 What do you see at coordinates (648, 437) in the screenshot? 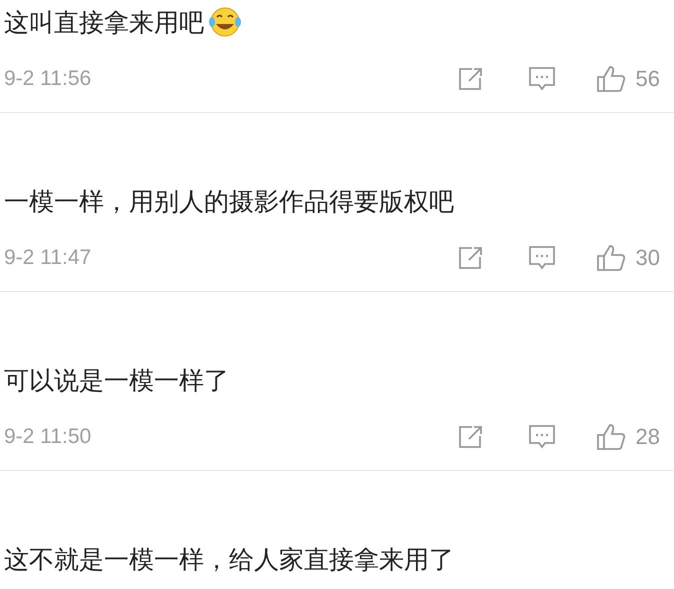
I see `like-count: 28` at bounding box center [648, 437].